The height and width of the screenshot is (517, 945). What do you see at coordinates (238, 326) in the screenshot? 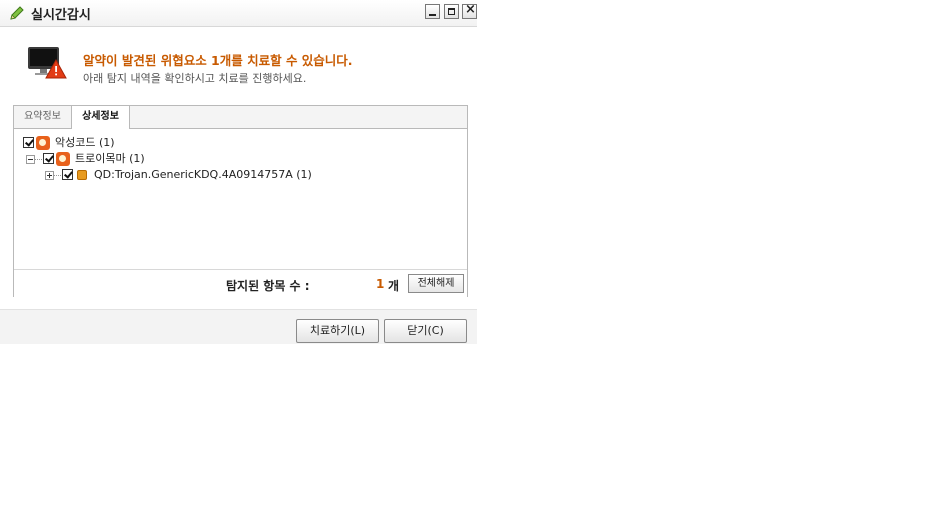
I see `action-bar: 치료하기(L) 닫기(C)` at bounding box center [238, 326].